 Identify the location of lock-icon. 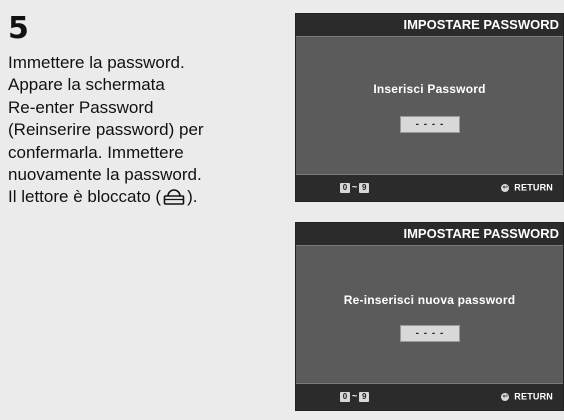
(174, 199).